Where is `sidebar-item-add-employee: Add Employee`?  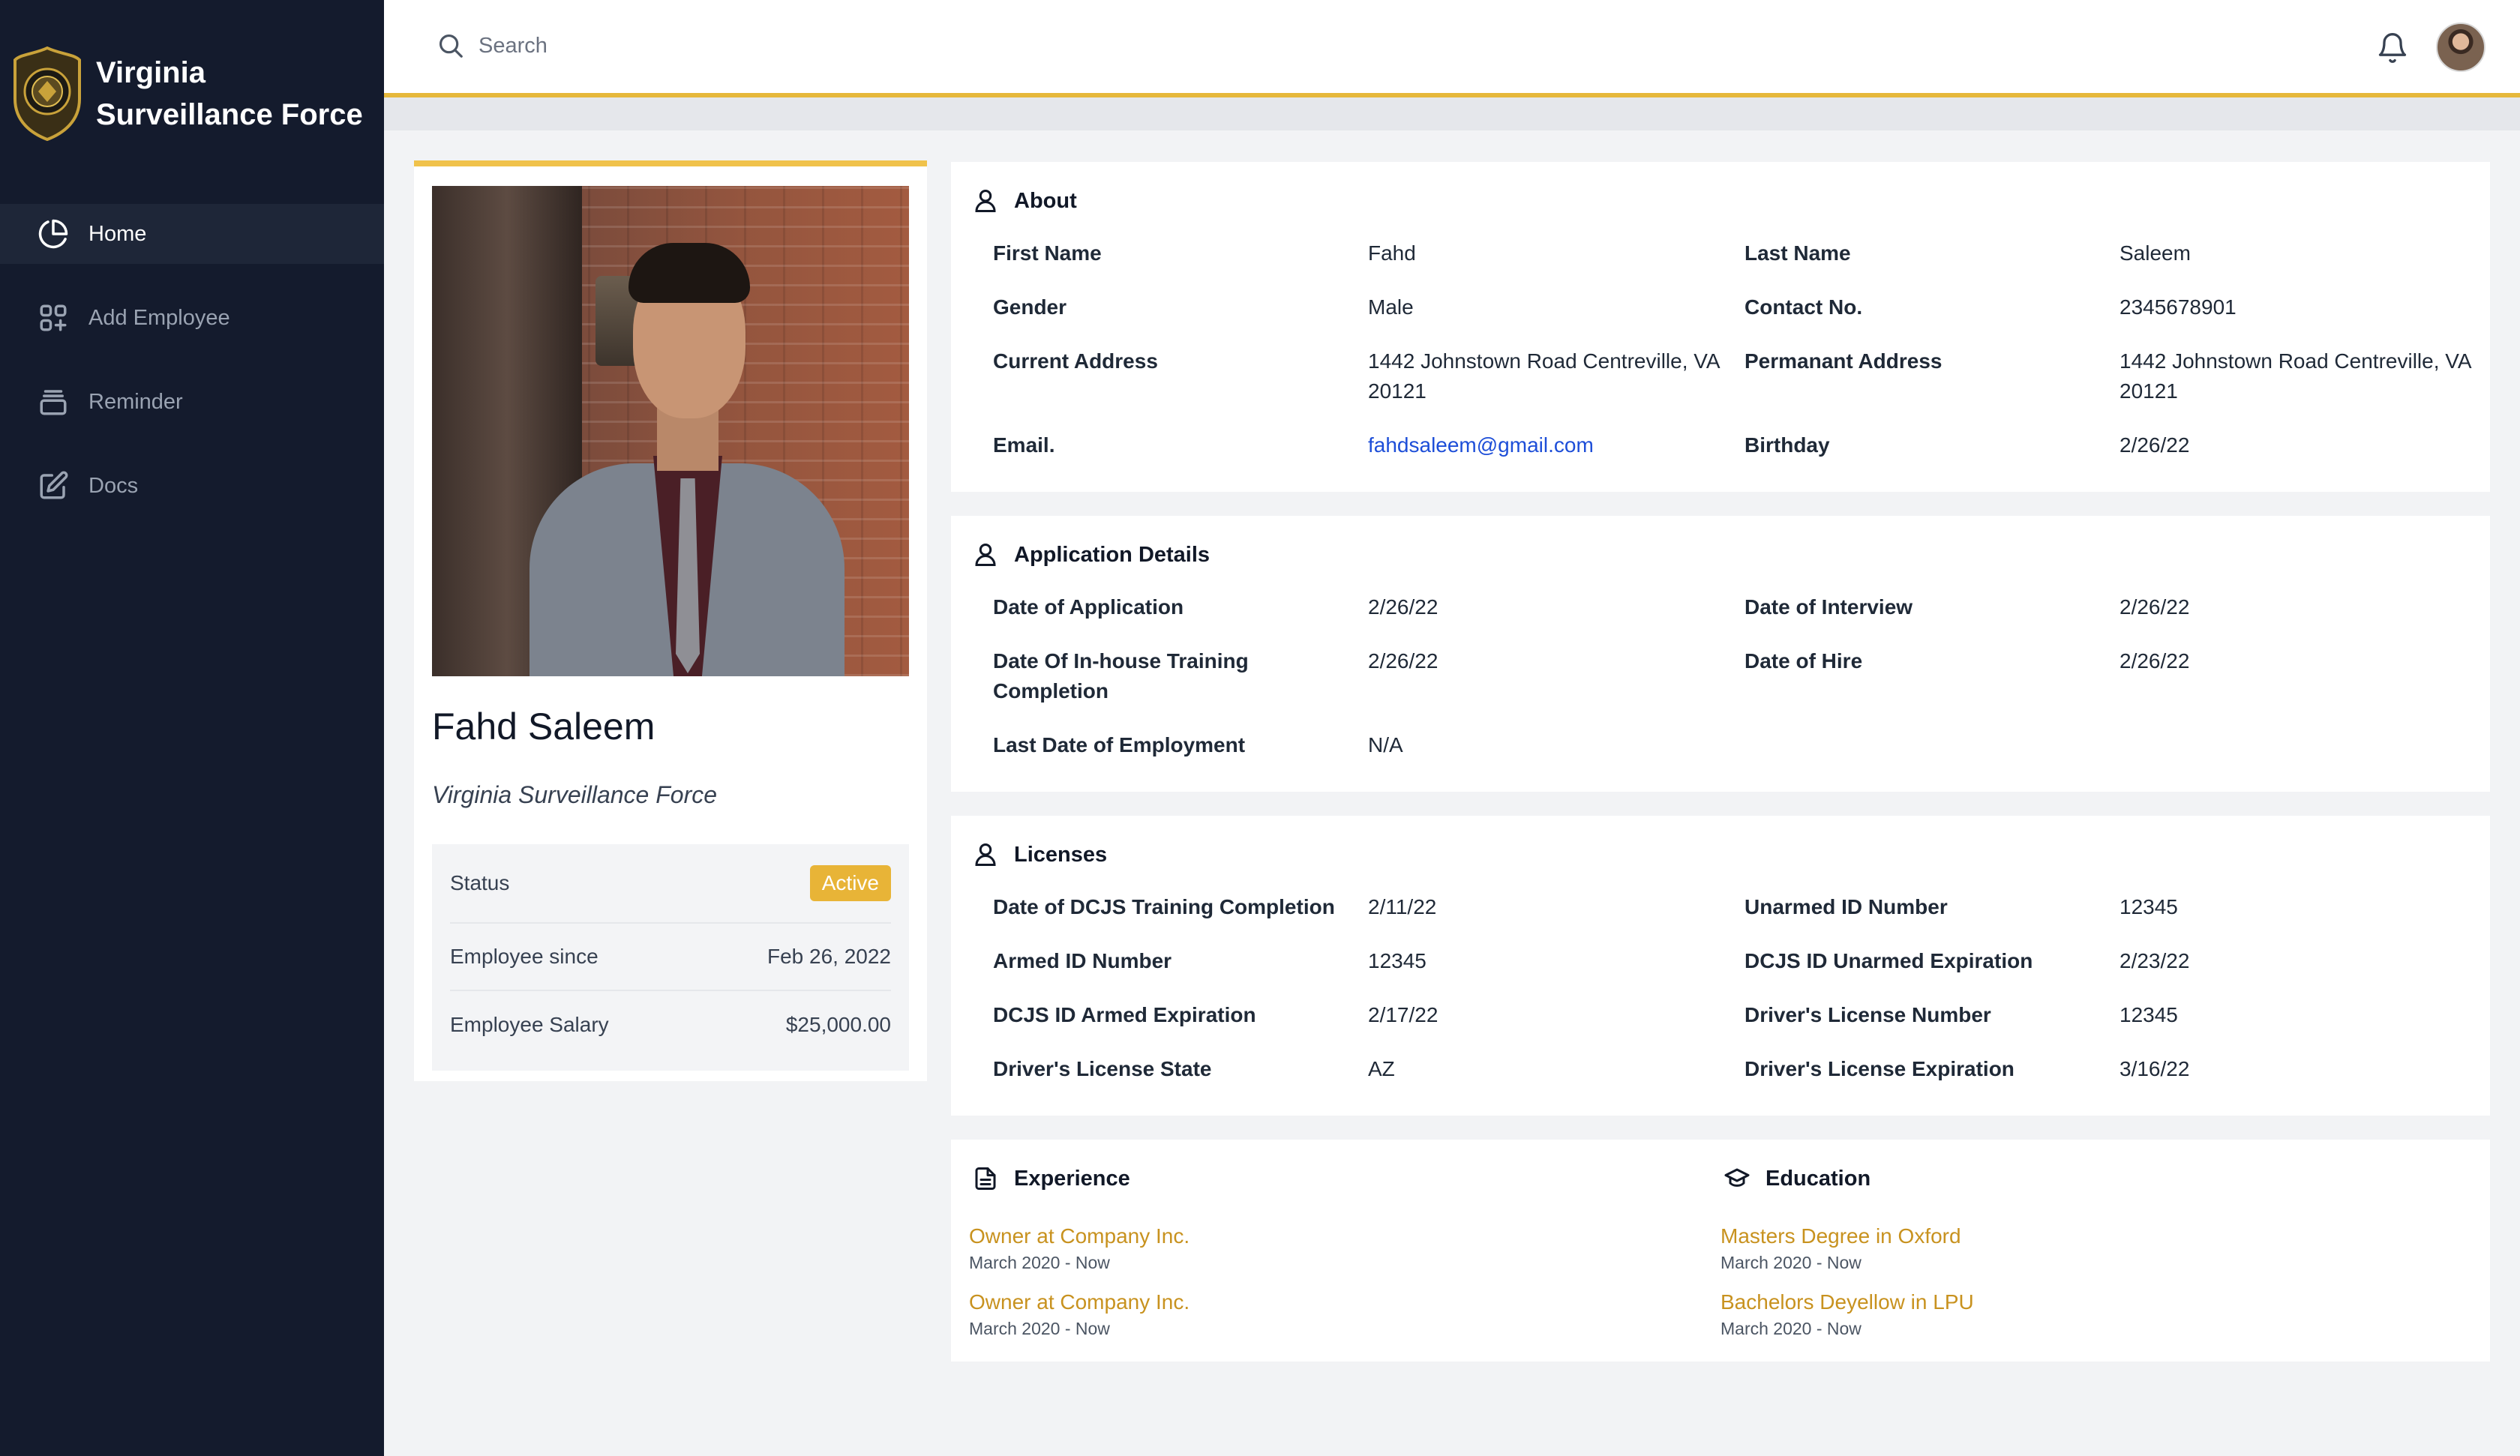 sidebar-item-add-employee: Add Employee is located at coordinates (192, 318).